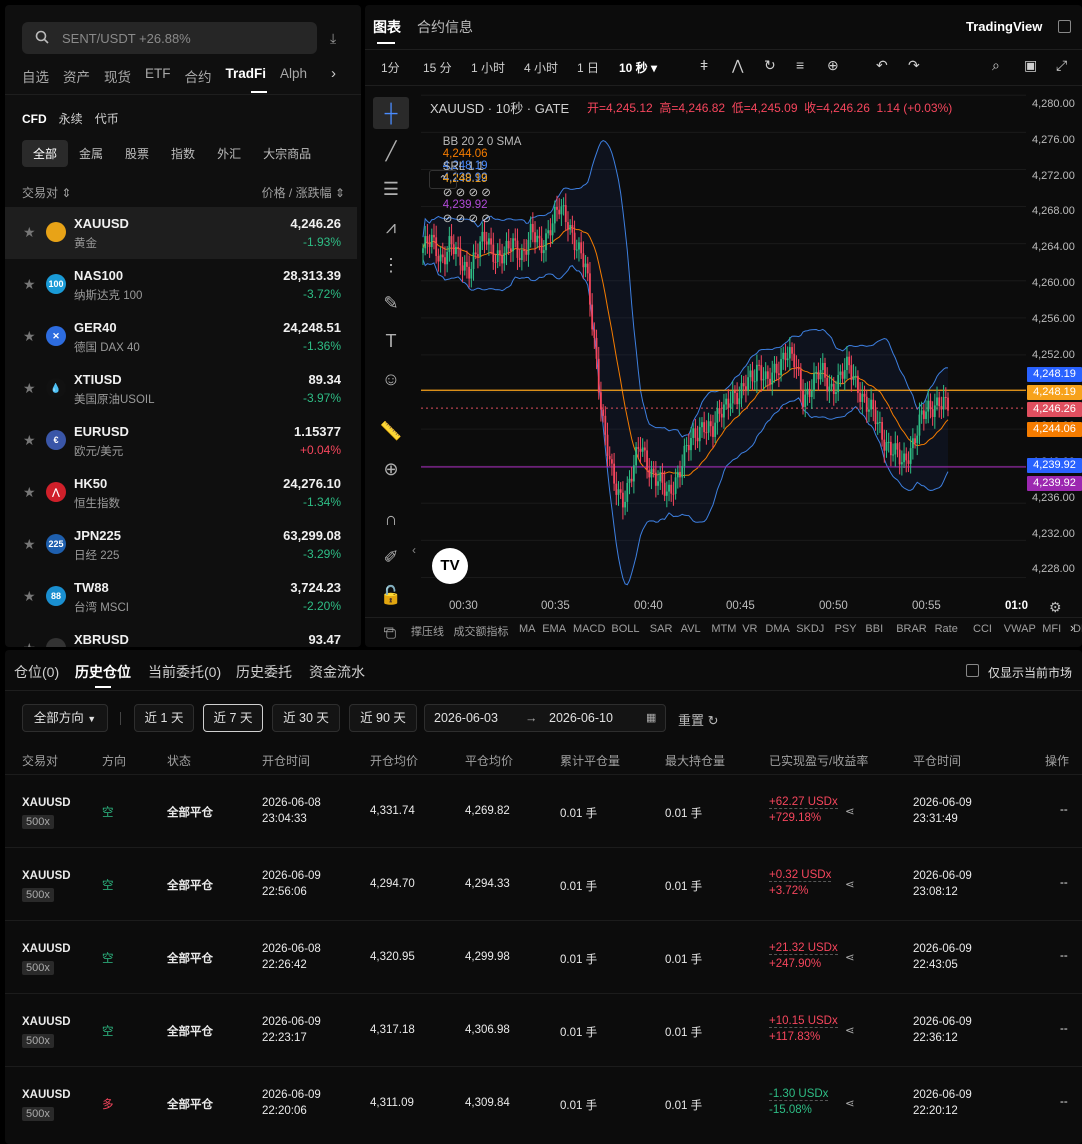 The image size is (1082, 1144). I want to click on category-chip-5: 大宗商品, so click(287, 153).